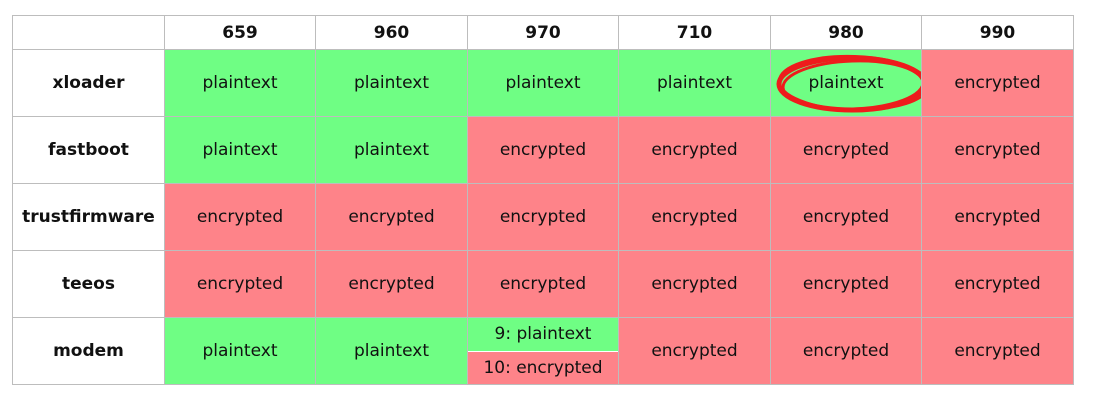  I want to click on header-row: 659 960 970 710 980 990, so click(543, 32).